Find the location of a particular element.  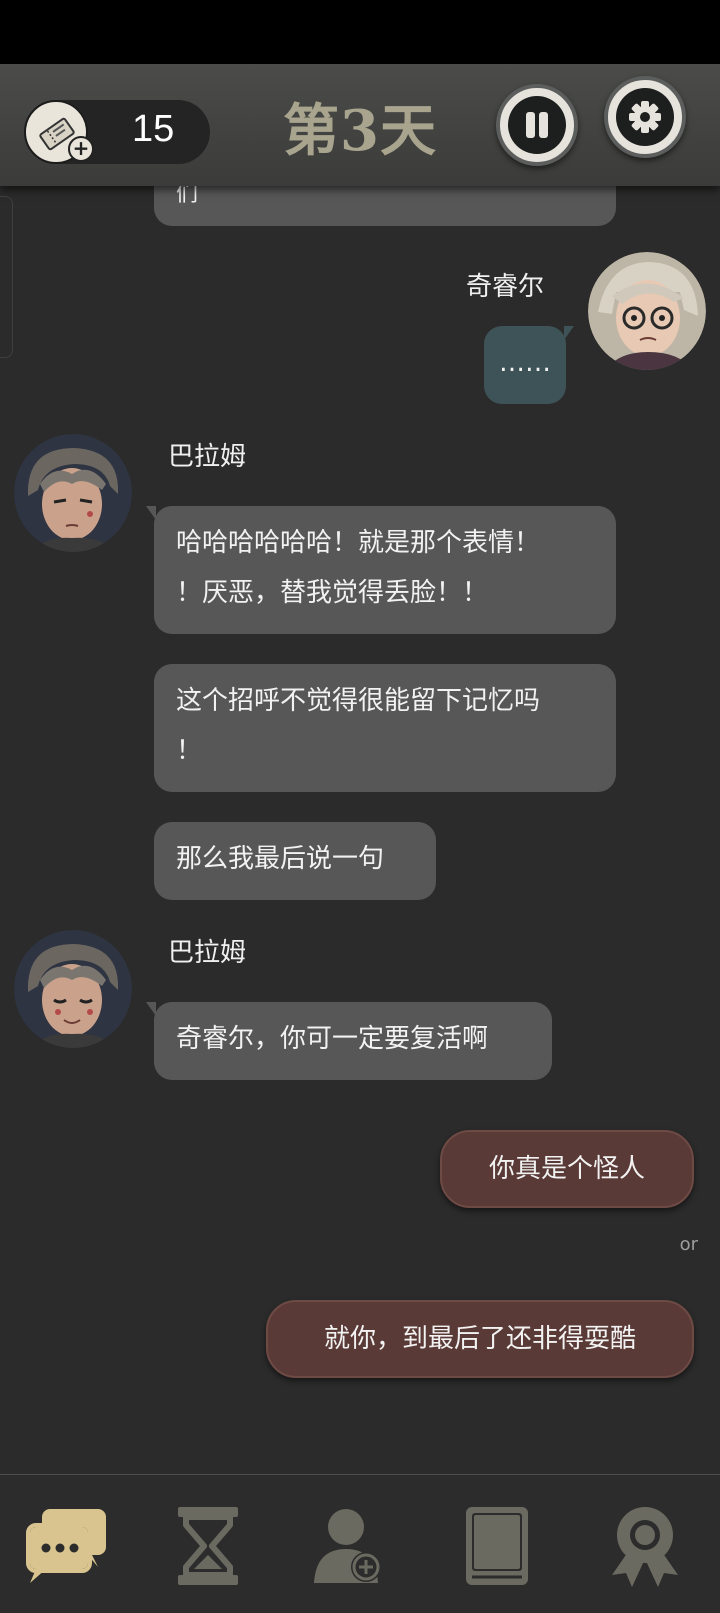

message-text-line: ！ is located at coordinates (189, 751).